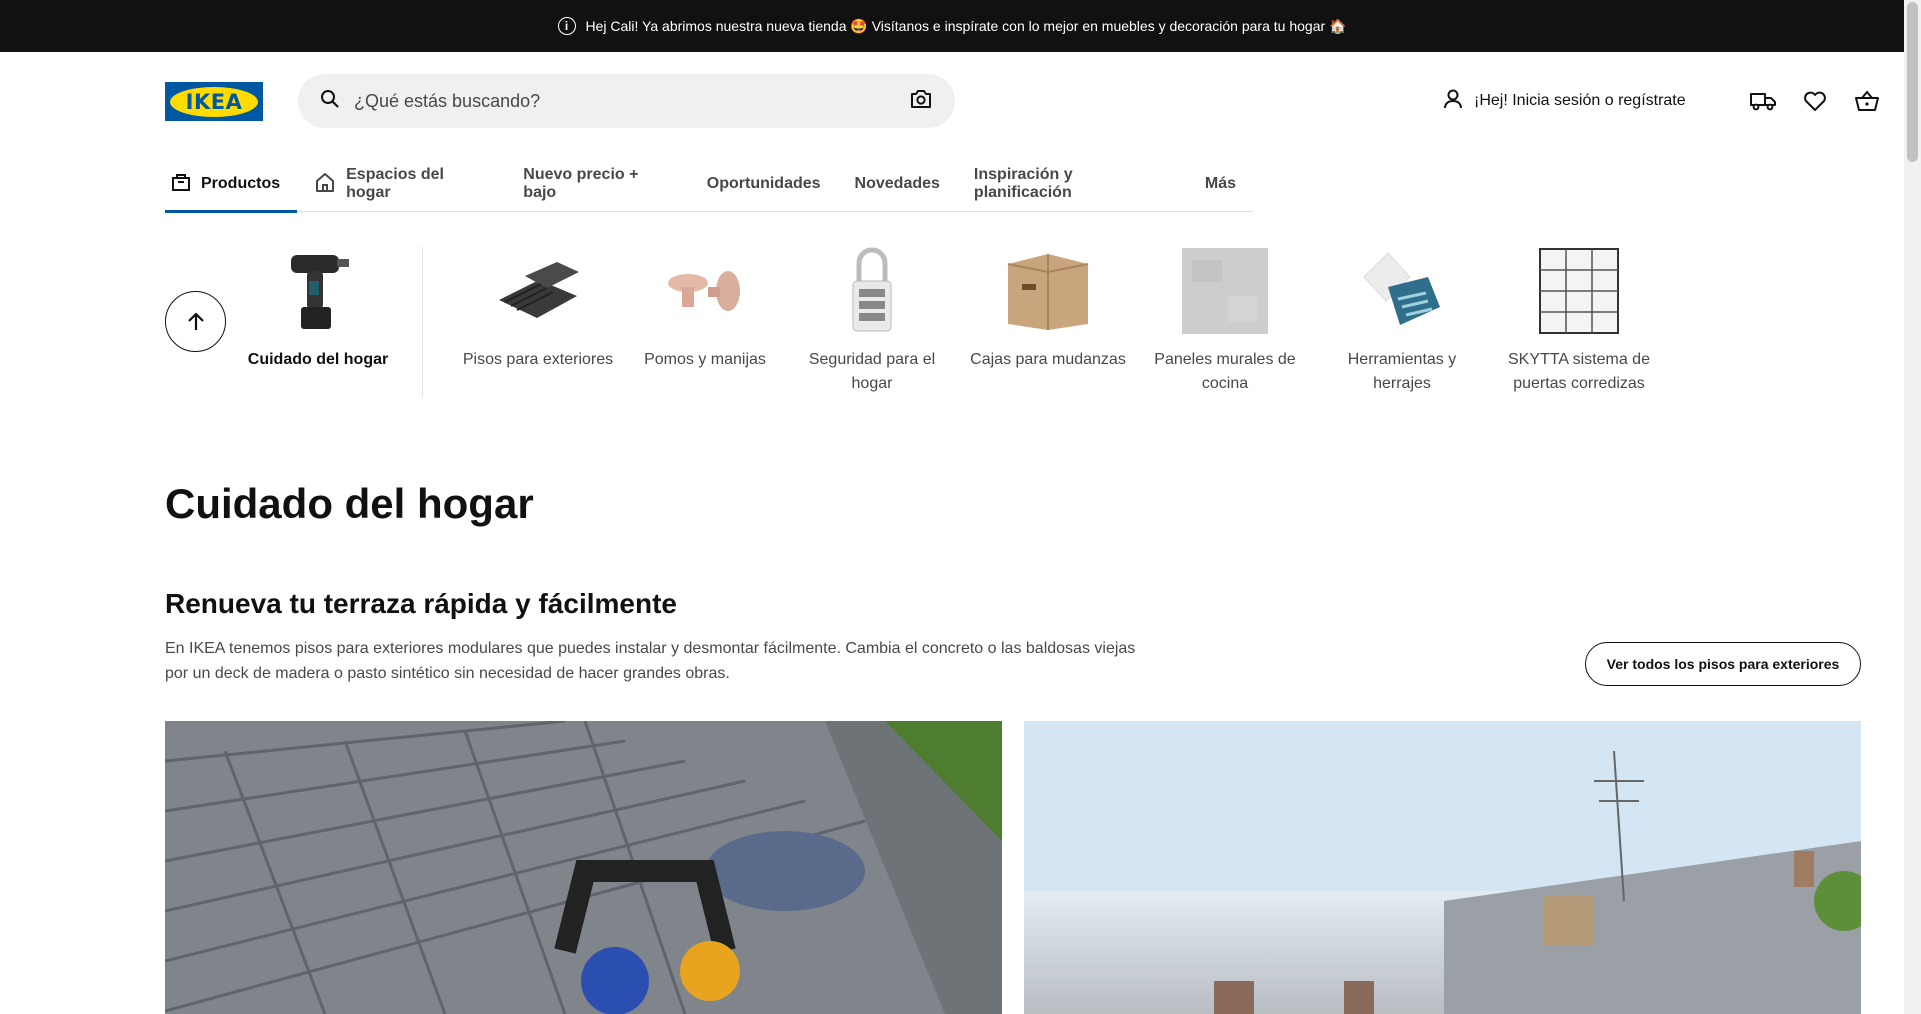 The image size is (1921, 1014). I want to click on ikea-logo: IKEA, so click(214, 101).